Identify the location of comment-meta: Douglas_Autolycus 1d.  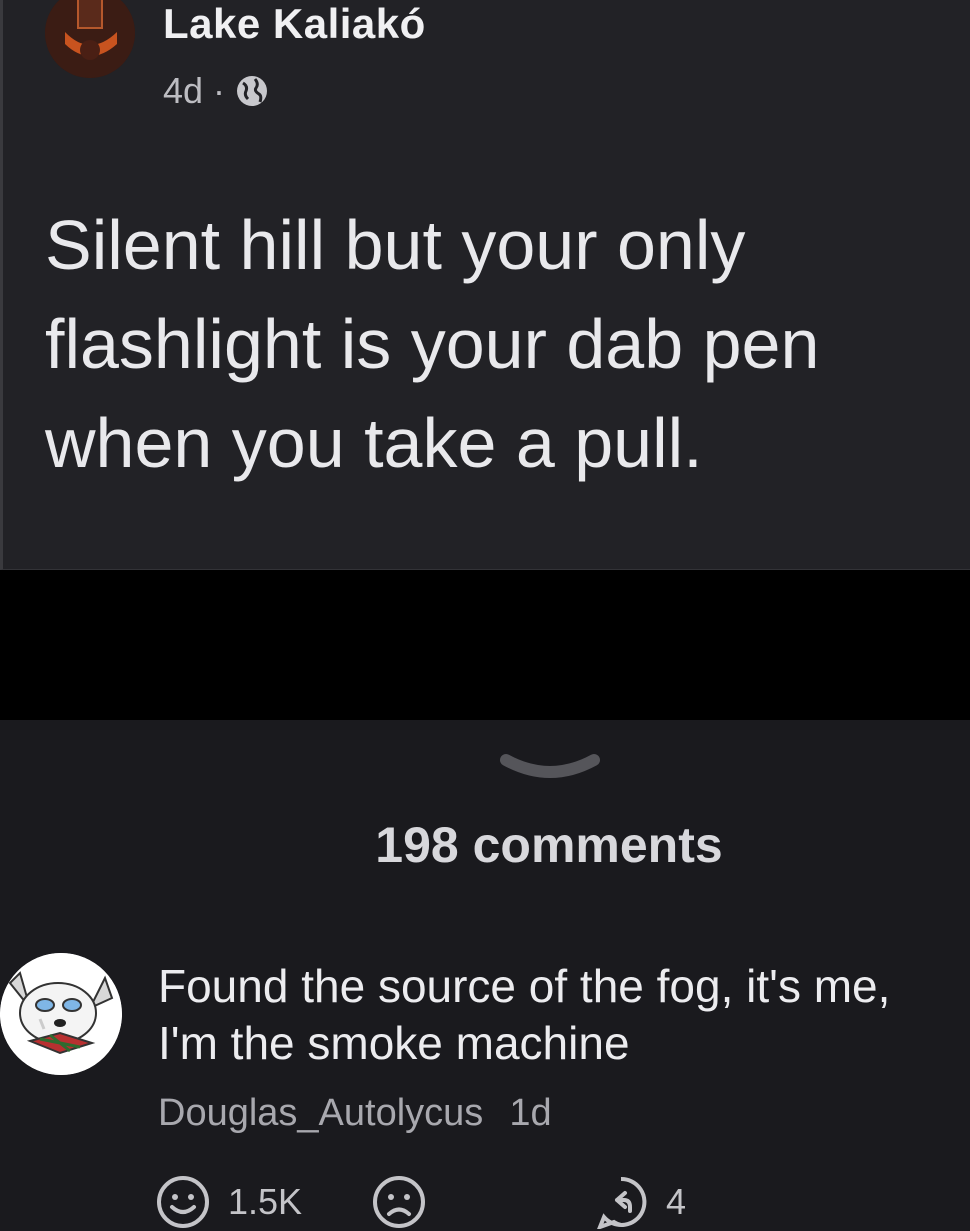
(355, 1113).